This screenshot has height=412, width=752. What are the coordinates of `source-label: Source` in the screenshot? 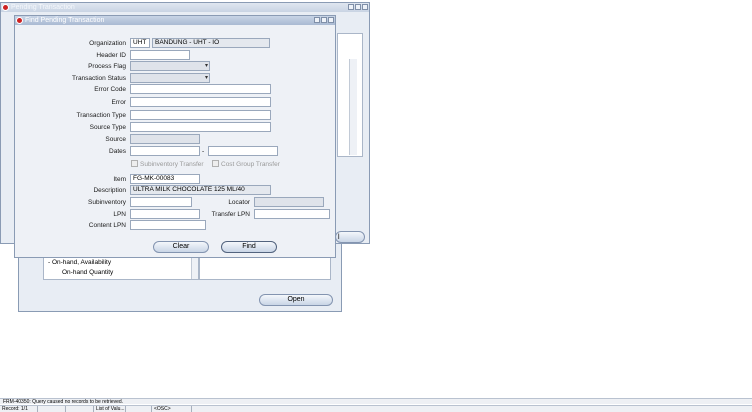 It's located at (115, 139).